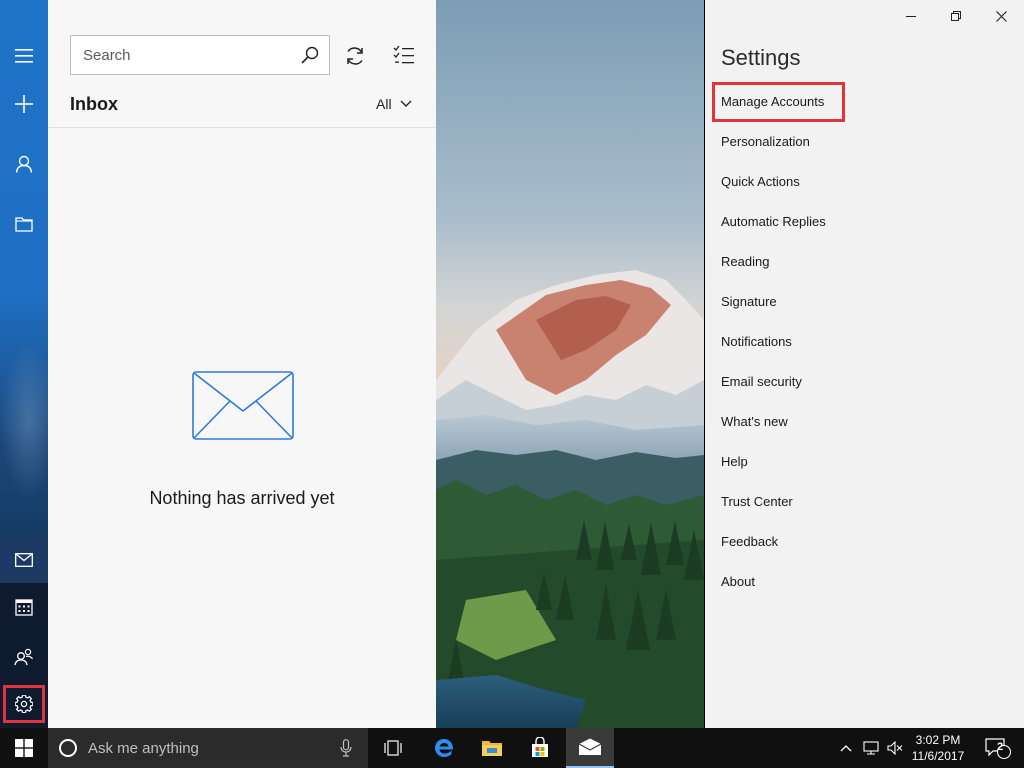  Describe the element at coordinates (384, 104) in the screenshot. I see `filter-label: All` at that location.